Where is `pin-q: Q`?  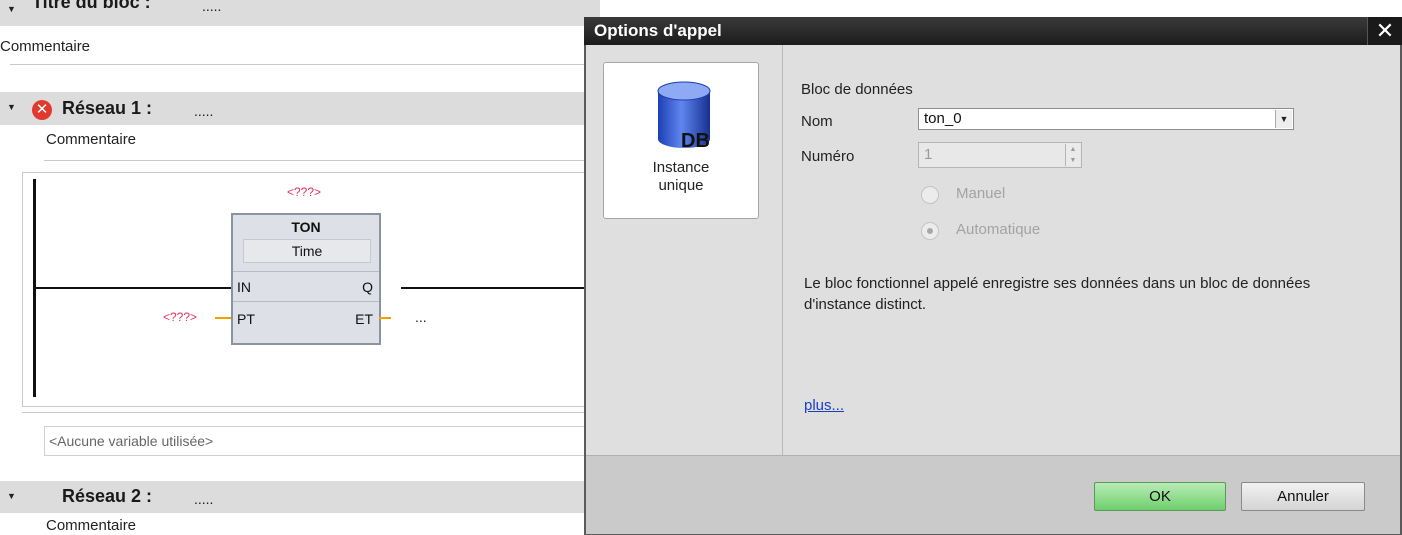 pin-q: Q is located at coordinates (367, 287).